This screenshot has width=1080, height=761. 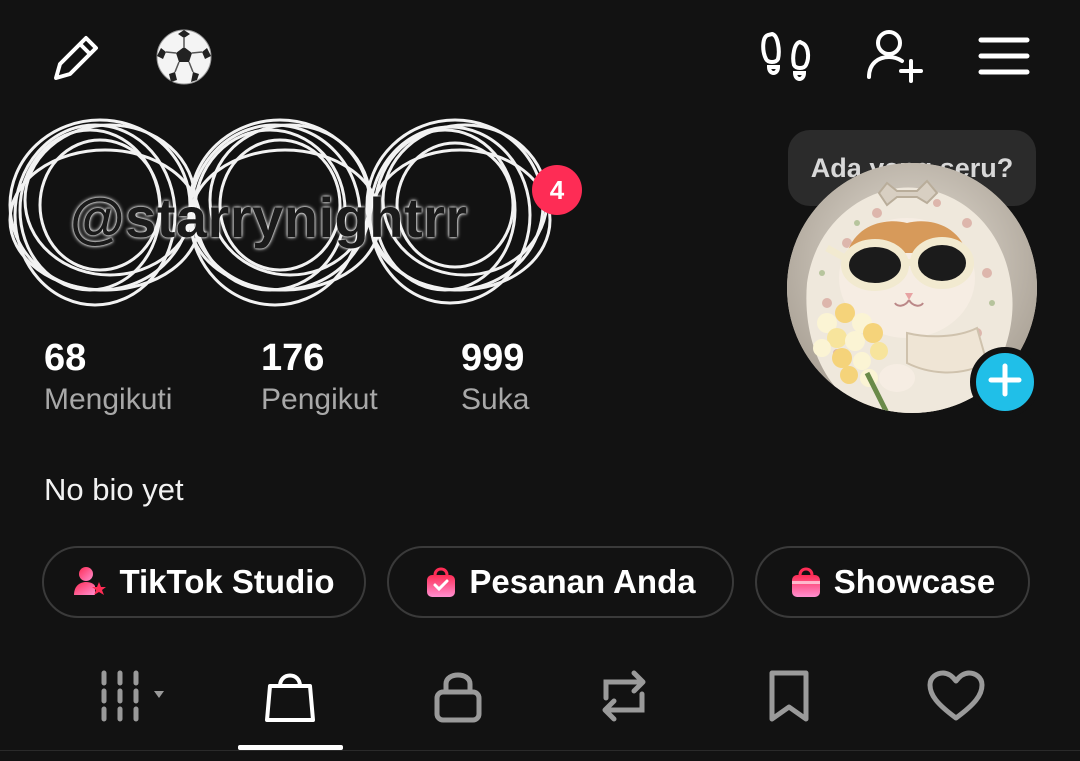 What do you see at coordinates (441, 582) in the screenshot?
I see `shopping-bag-check-icon` at bounding box center [441, 582].